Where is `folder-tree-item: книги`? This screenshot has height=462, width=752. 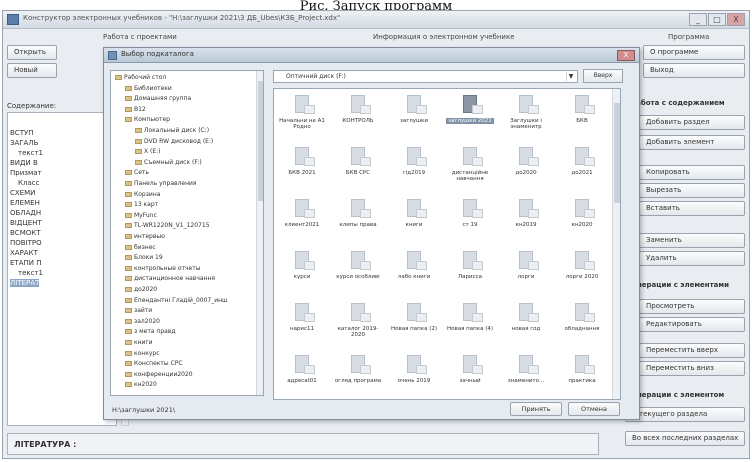
folder-tree-item: книги is located at coordinates (139, 343).